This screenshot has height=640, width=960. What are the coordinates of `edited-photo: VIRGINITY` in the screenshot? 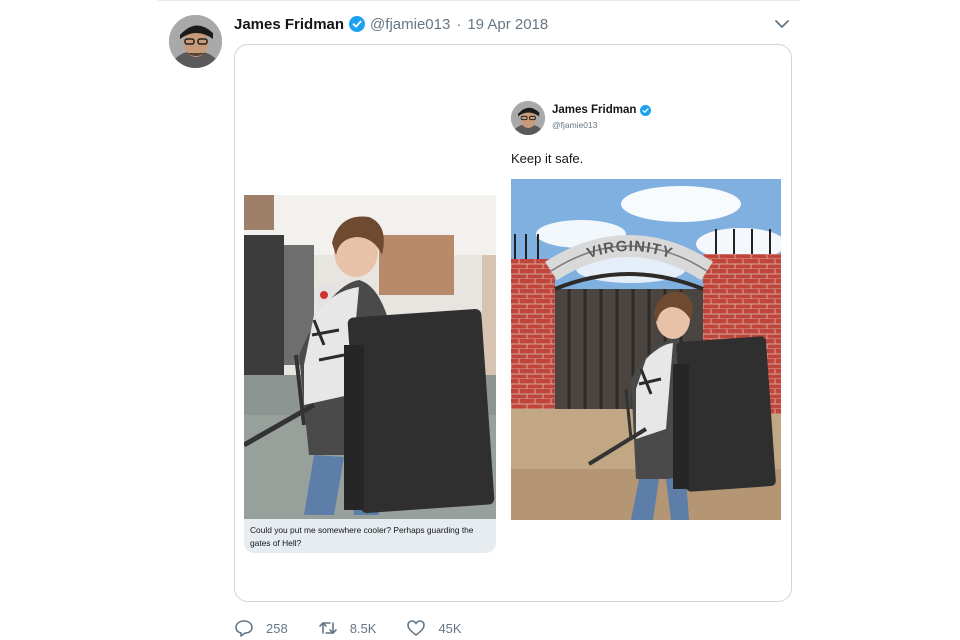 It's located at (646, 349).